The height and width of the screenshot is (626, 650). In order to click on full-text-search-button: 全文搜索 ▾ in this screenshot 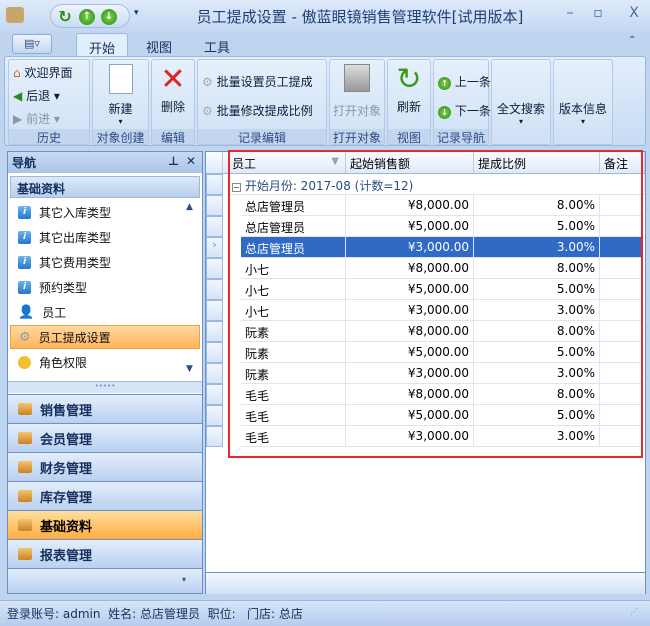, I will do `click(521, 102)`.